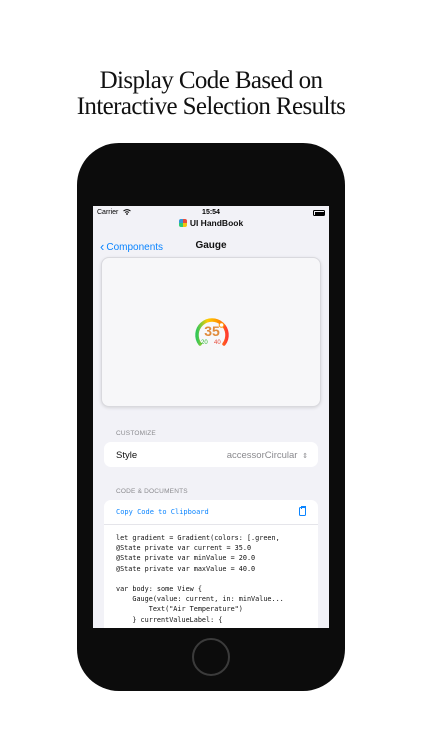 This screenshot has height=750, width=422. Describe the element at coordinates (186, 558) in the screenshot. I see `code-line: @State private var minValue = 20.0` at that location.